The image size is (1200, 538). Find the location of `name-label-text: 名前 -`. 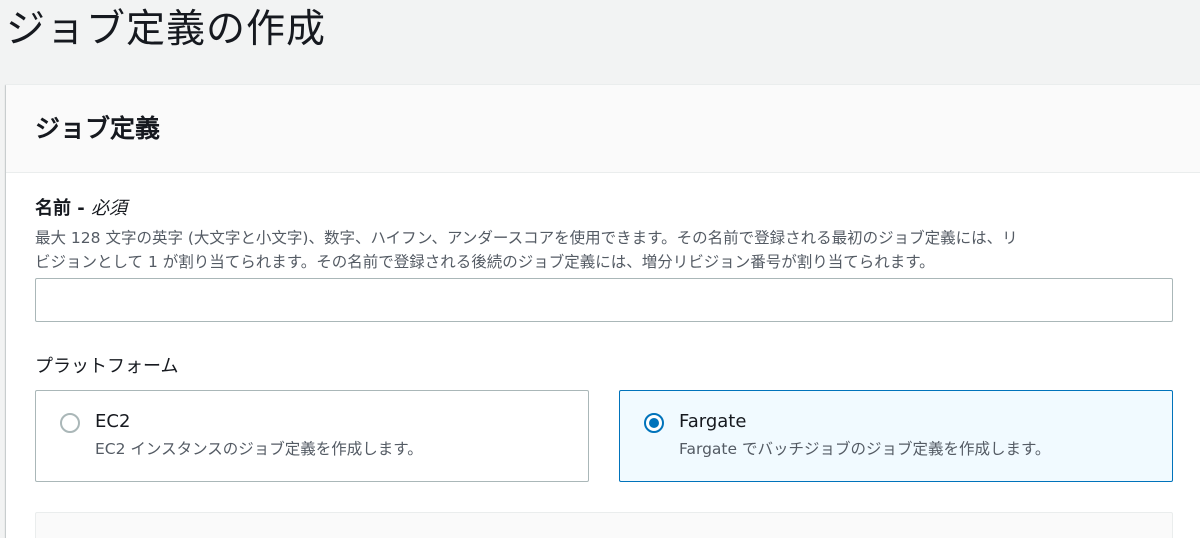

name-label-text: 名前 - is located at coordinates (63, 208).